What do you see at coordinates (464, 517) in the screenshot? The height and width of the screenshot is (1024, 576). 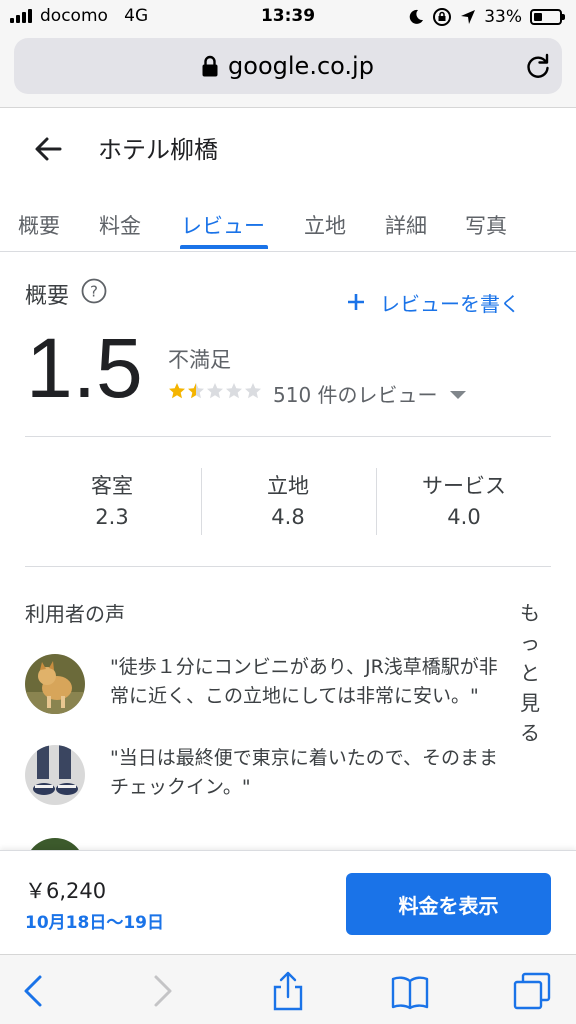 I see `sub-rating-value-service: 4.0` at bounding box center [464, 517].